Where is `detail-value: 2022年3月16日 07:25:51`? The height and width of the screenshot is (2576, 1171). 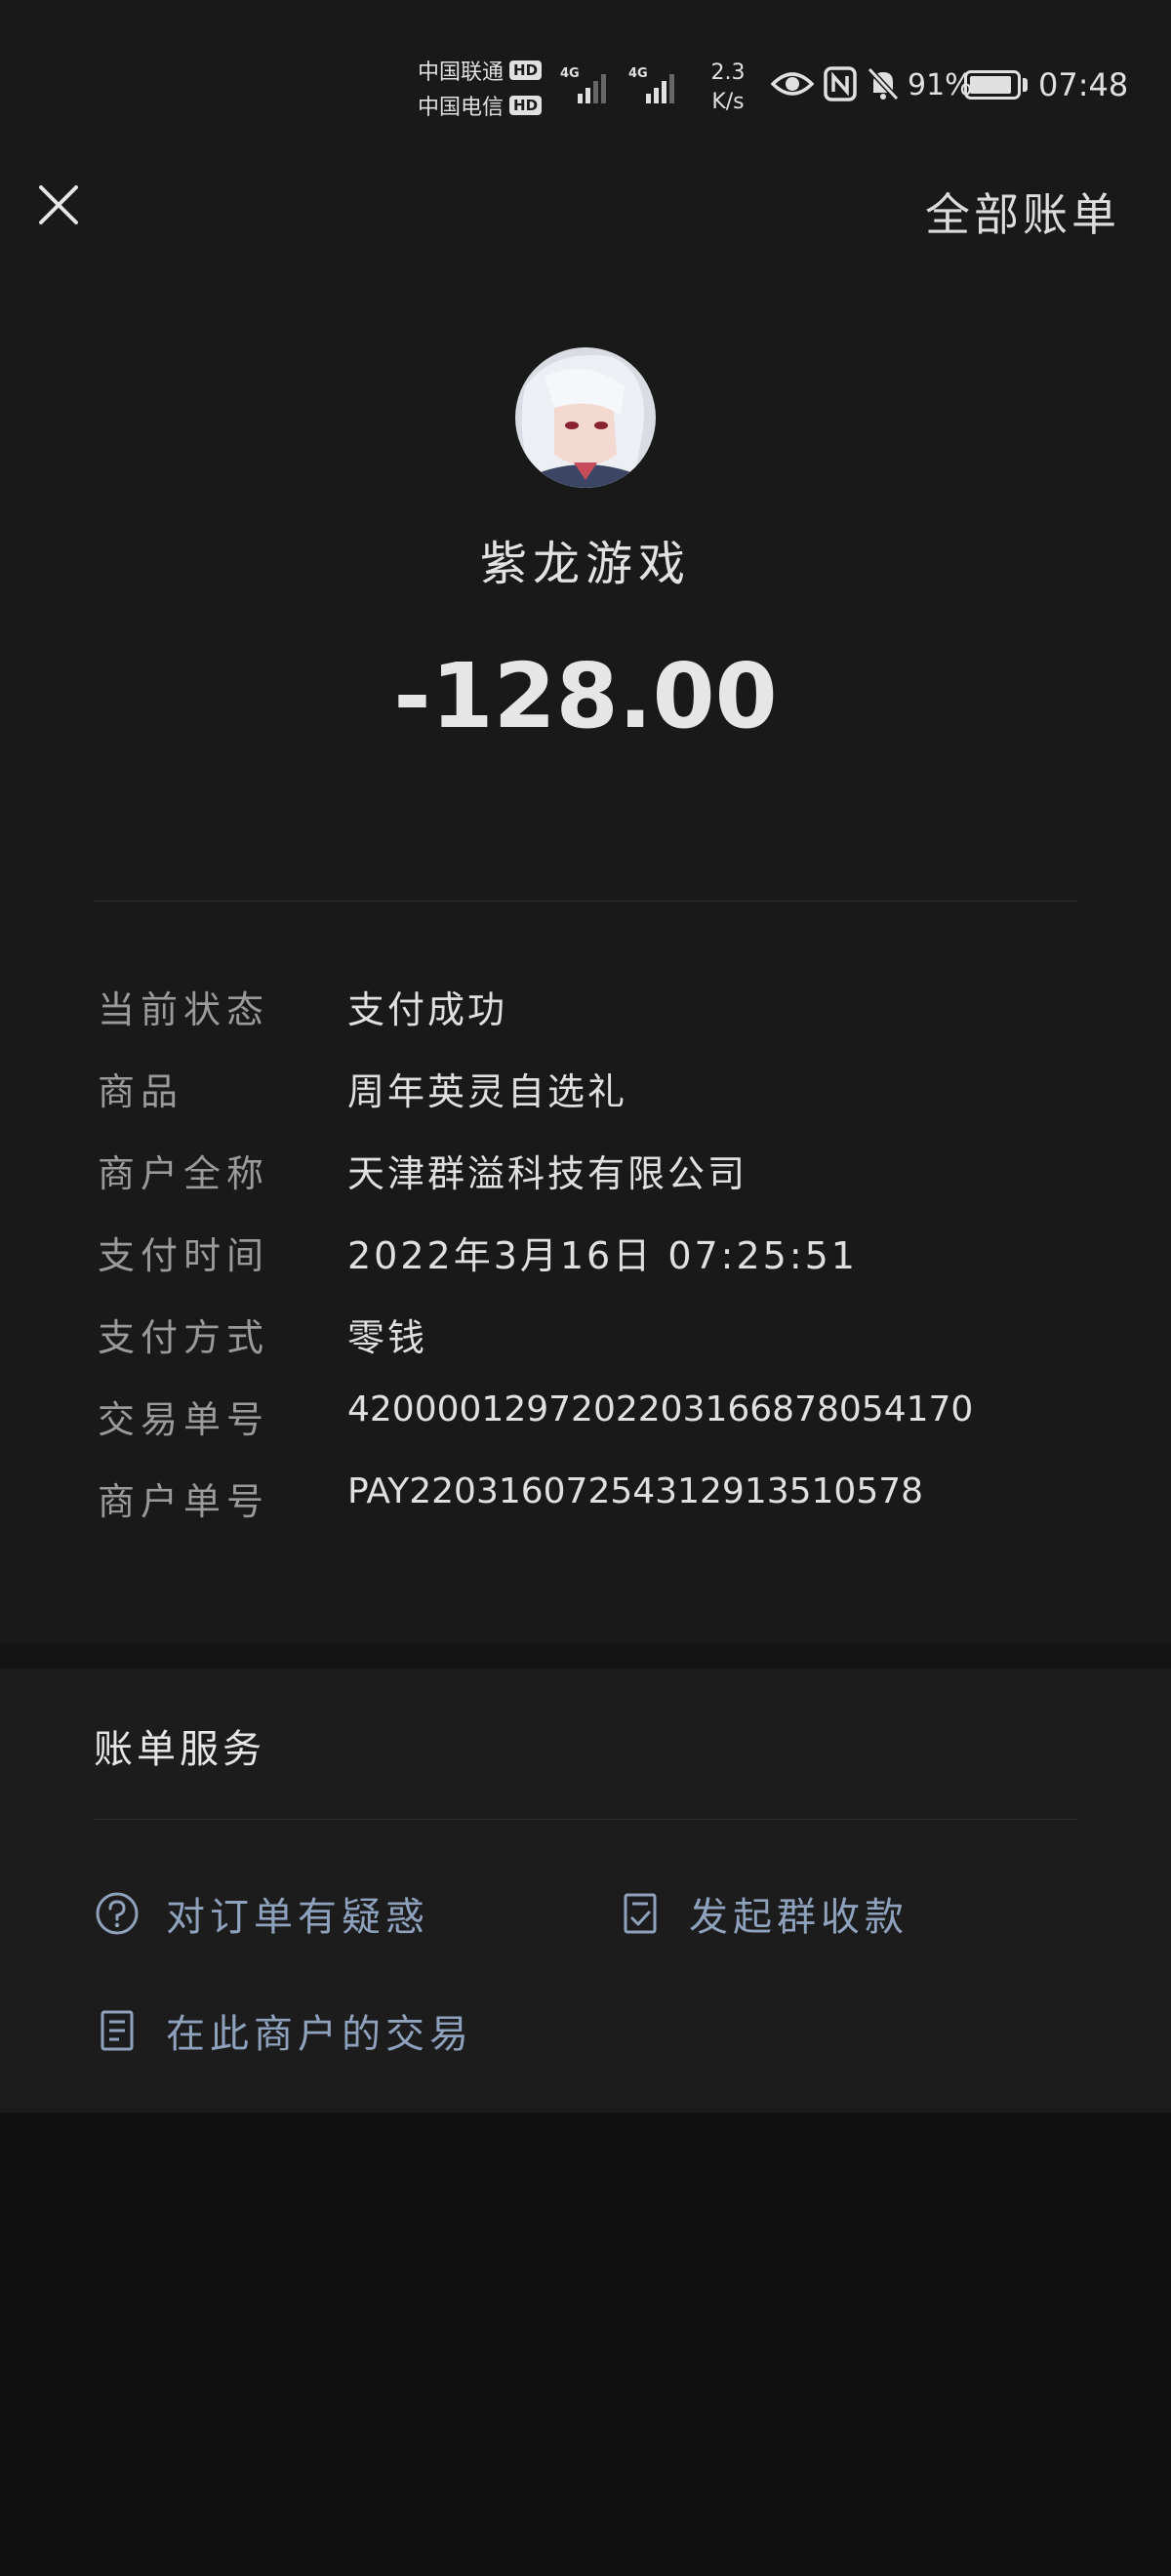
detail-value: 2022年3月16日 07:25:51 is located at coordinates (602, 1255).